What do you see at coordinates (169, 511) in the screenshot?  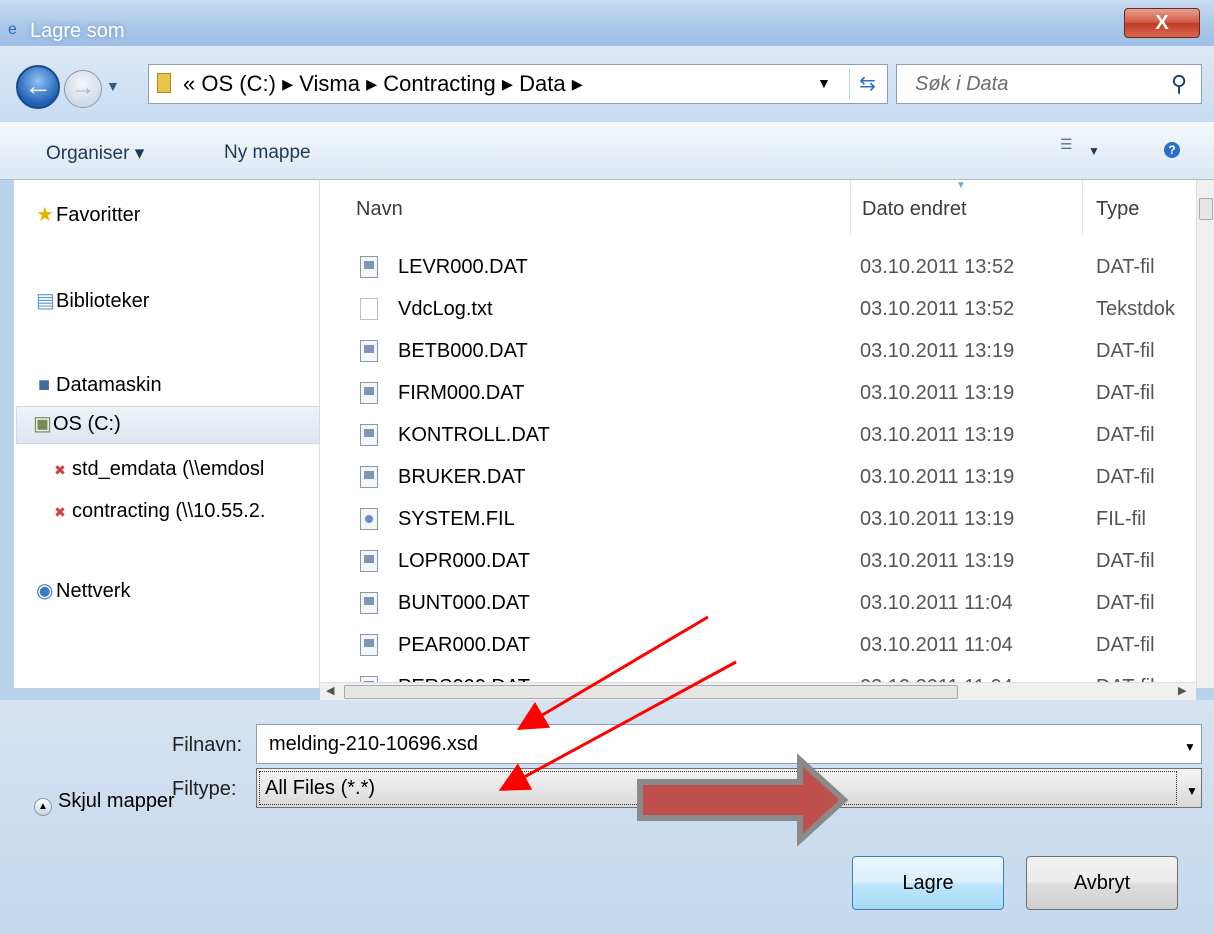 I see `sidebar-item-label: contracting (\\10.55.2.` at bounding box center [169, 511].